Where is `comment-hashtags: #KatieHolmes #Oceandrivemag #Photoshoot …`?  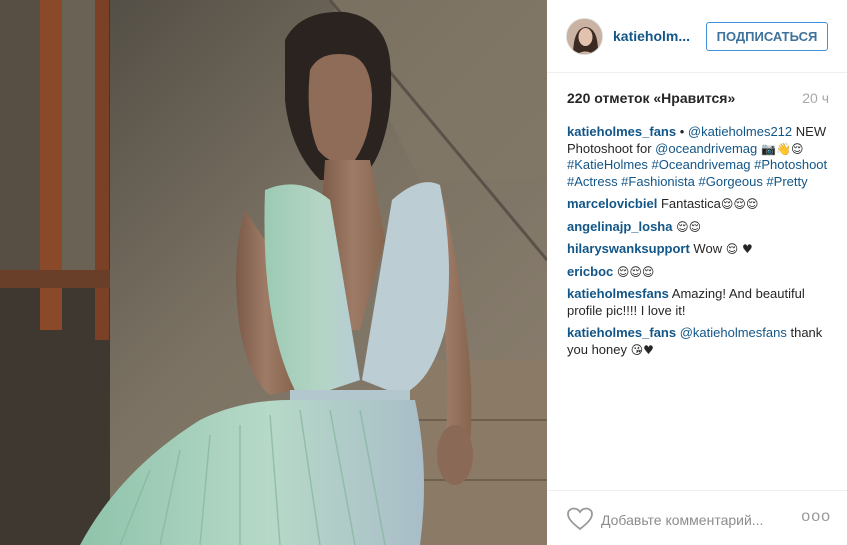 comment-hashtags: #KatieHolmes #Oceandrivemag #Photoshoot … is located at coordinates (697, 173).